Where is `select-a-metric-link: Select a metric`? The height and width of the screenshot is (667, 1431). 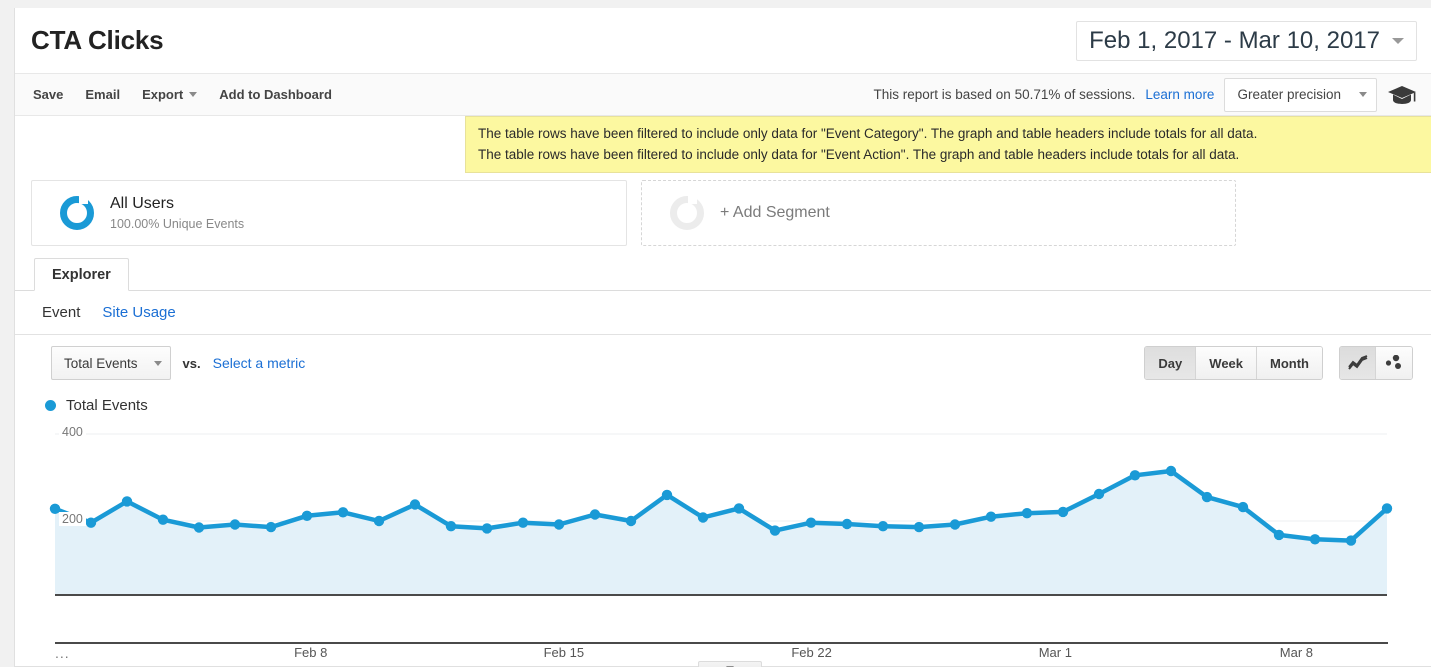 select-a-metric-link: Select a metric is located at coordinates (259, 363).